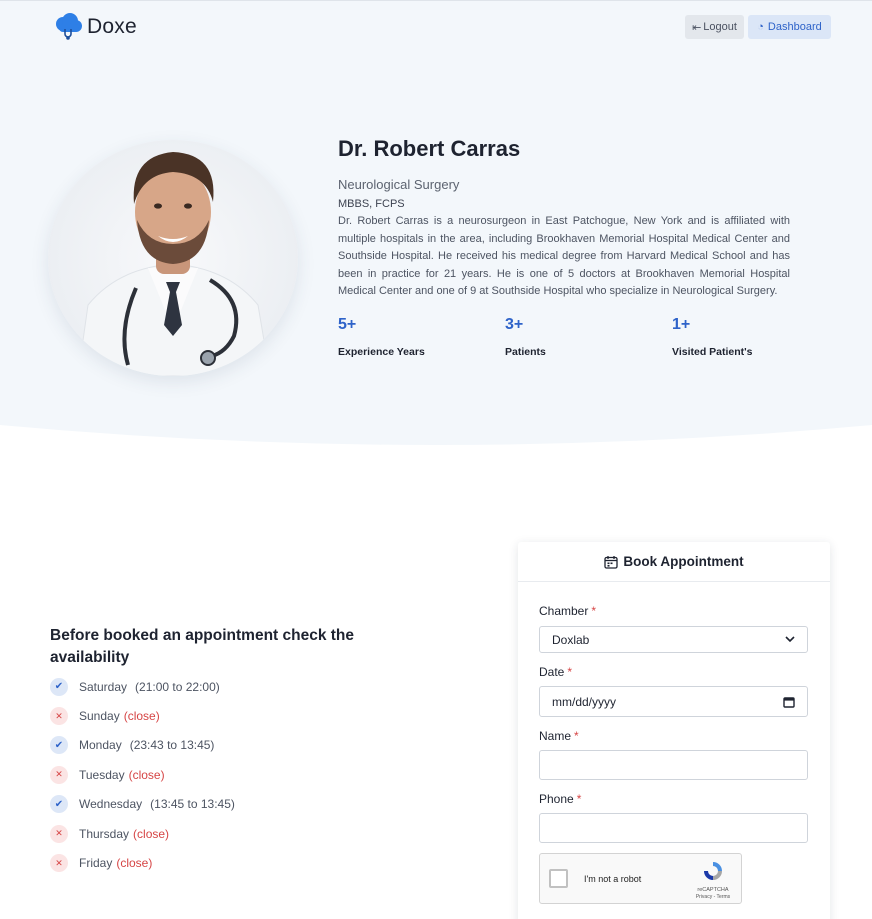 This screenshot has width=872, height=919. What do you see at coordinates (571, 639) in the screenshot?
I see `chamber-selected-value: Doxlab` at bounding box center [571, 639].